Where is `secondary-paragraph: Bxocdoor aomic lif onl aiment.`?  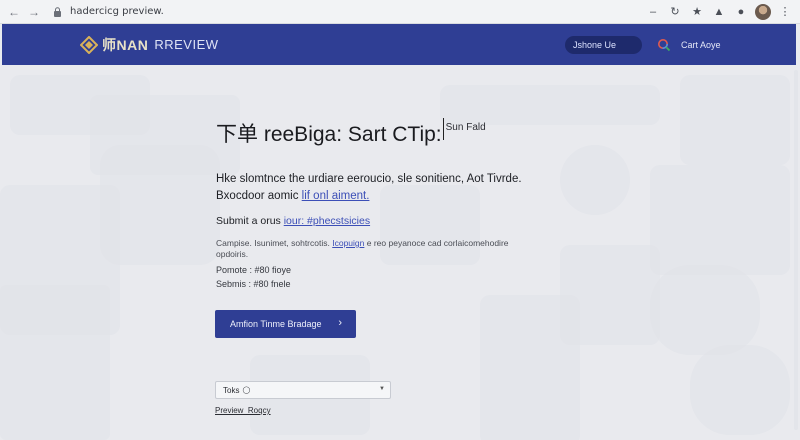
secondary-paragraph: Bxocdoor aomic lif onl aiment. is located at coordinates (292, 196).